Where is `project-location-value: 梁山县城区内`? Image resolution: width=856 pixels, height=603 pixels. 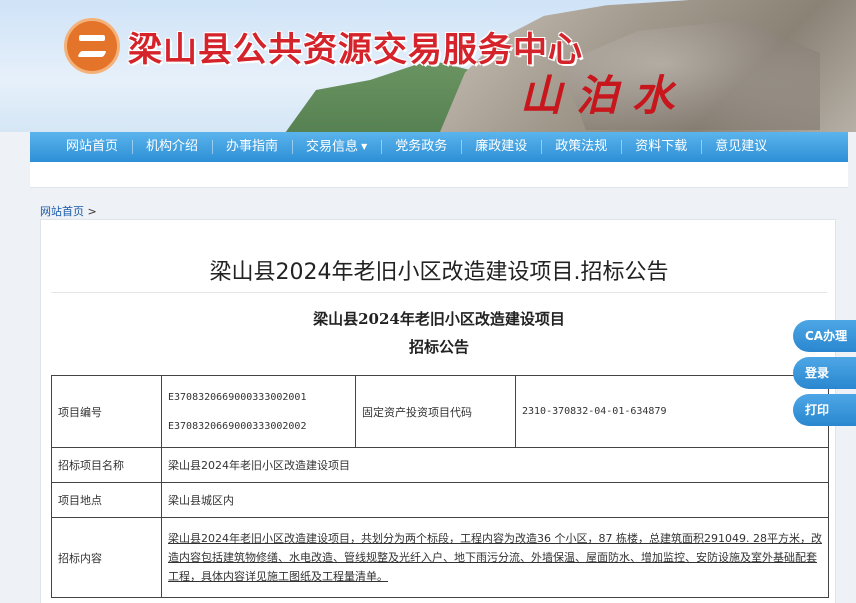
project-location-value: 梁山县城区内 is located at coordinates (495, 500).